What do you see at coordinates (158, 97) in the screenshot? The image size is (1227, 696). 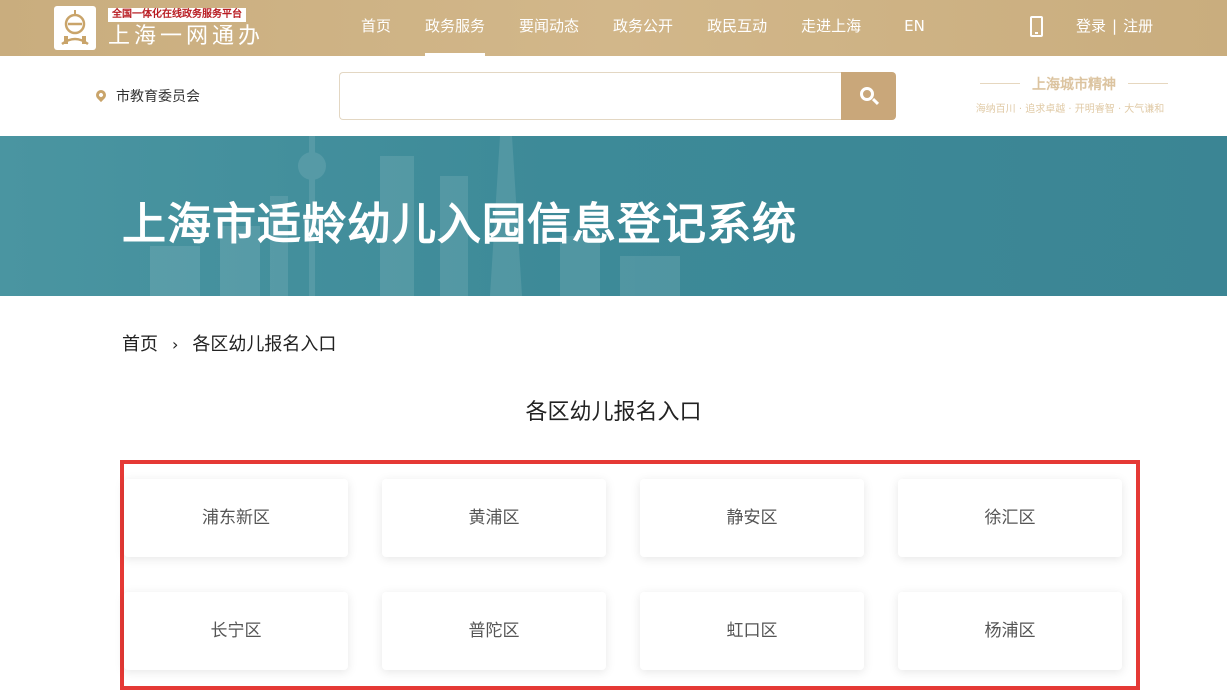 I see `department-name: 市教育委员会` at bounding box center [158, 97].